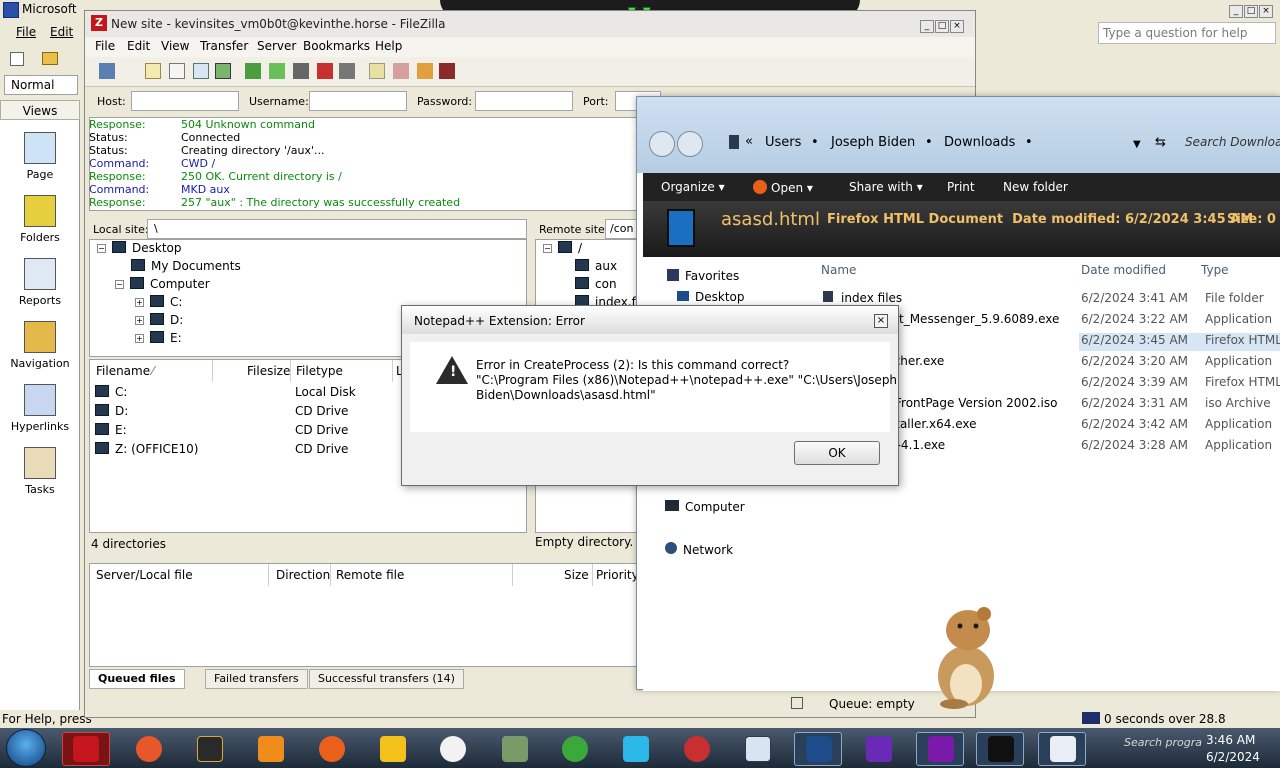 The image size is (1280, 768). I want to click on background-window-controls: _ □ ×, so click(1250, 10).